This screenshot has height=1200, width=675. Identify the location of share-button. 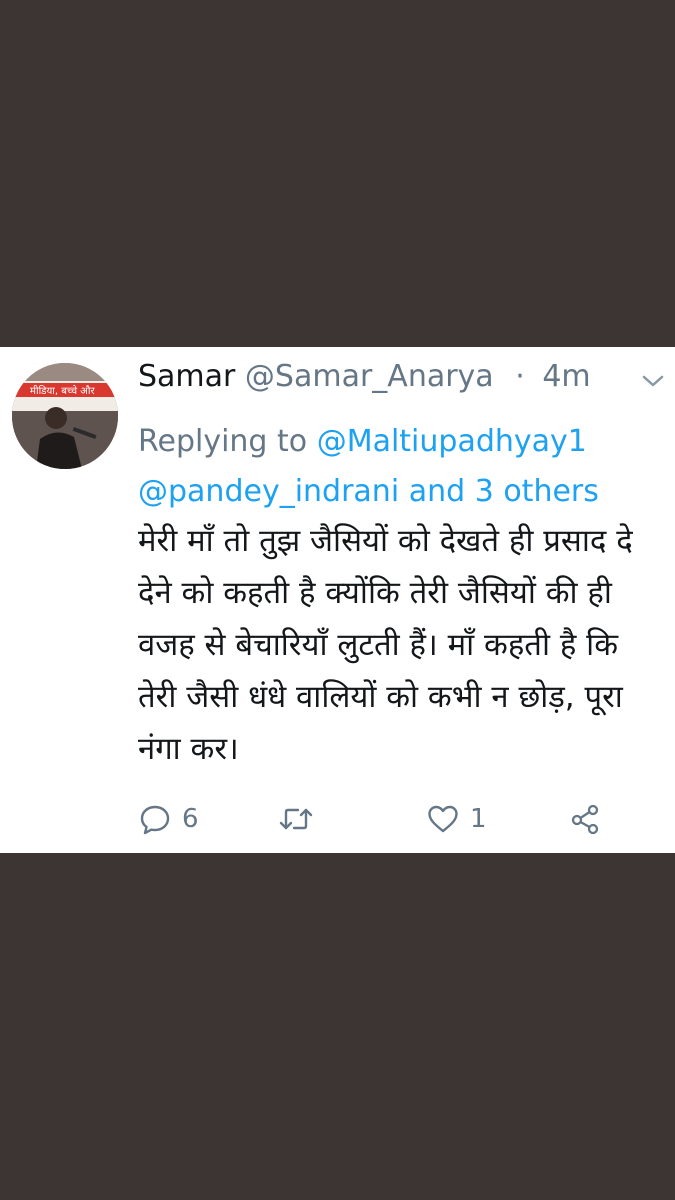
(585, 819).